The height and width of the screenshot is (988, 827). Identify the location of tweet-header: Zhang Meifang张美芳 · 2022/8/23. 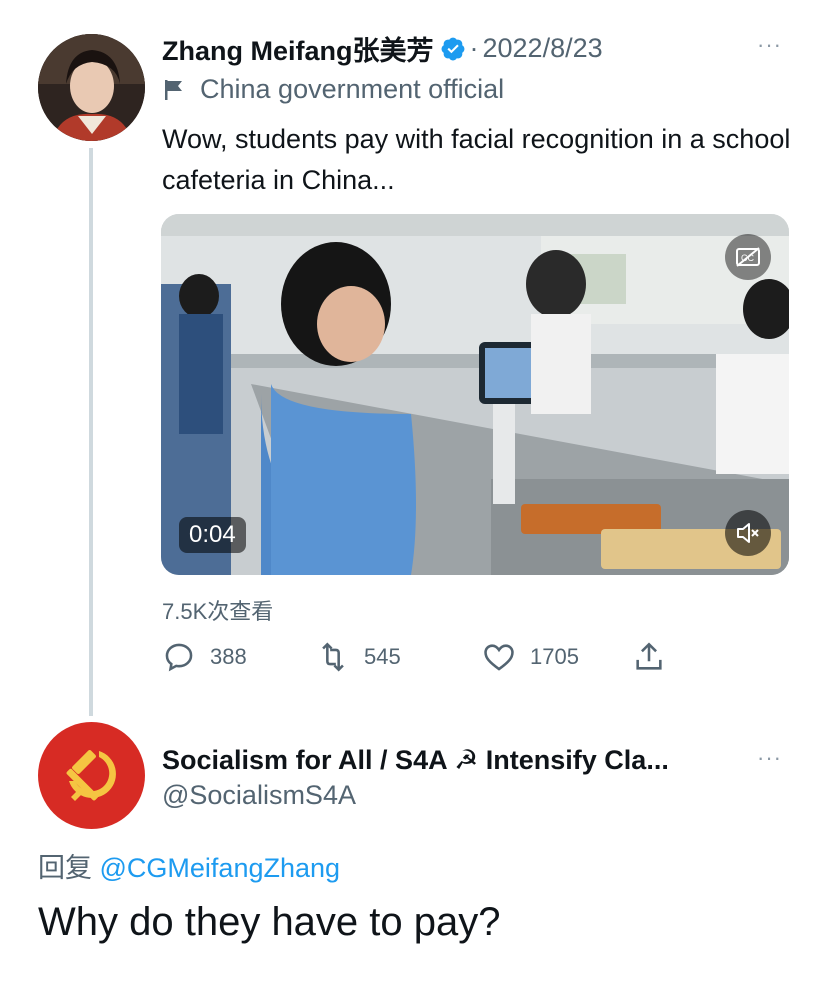
(382, 48).